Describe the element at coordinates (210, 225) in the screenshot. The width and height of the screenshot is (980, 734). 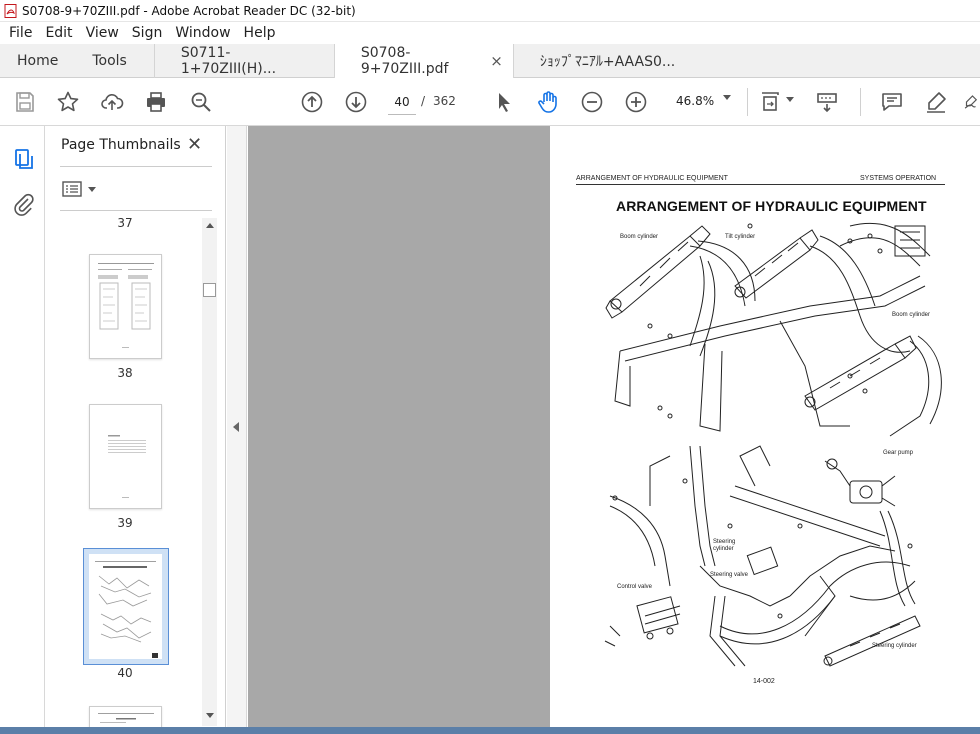
I see `scroll-up-arrow-icon` at that location.